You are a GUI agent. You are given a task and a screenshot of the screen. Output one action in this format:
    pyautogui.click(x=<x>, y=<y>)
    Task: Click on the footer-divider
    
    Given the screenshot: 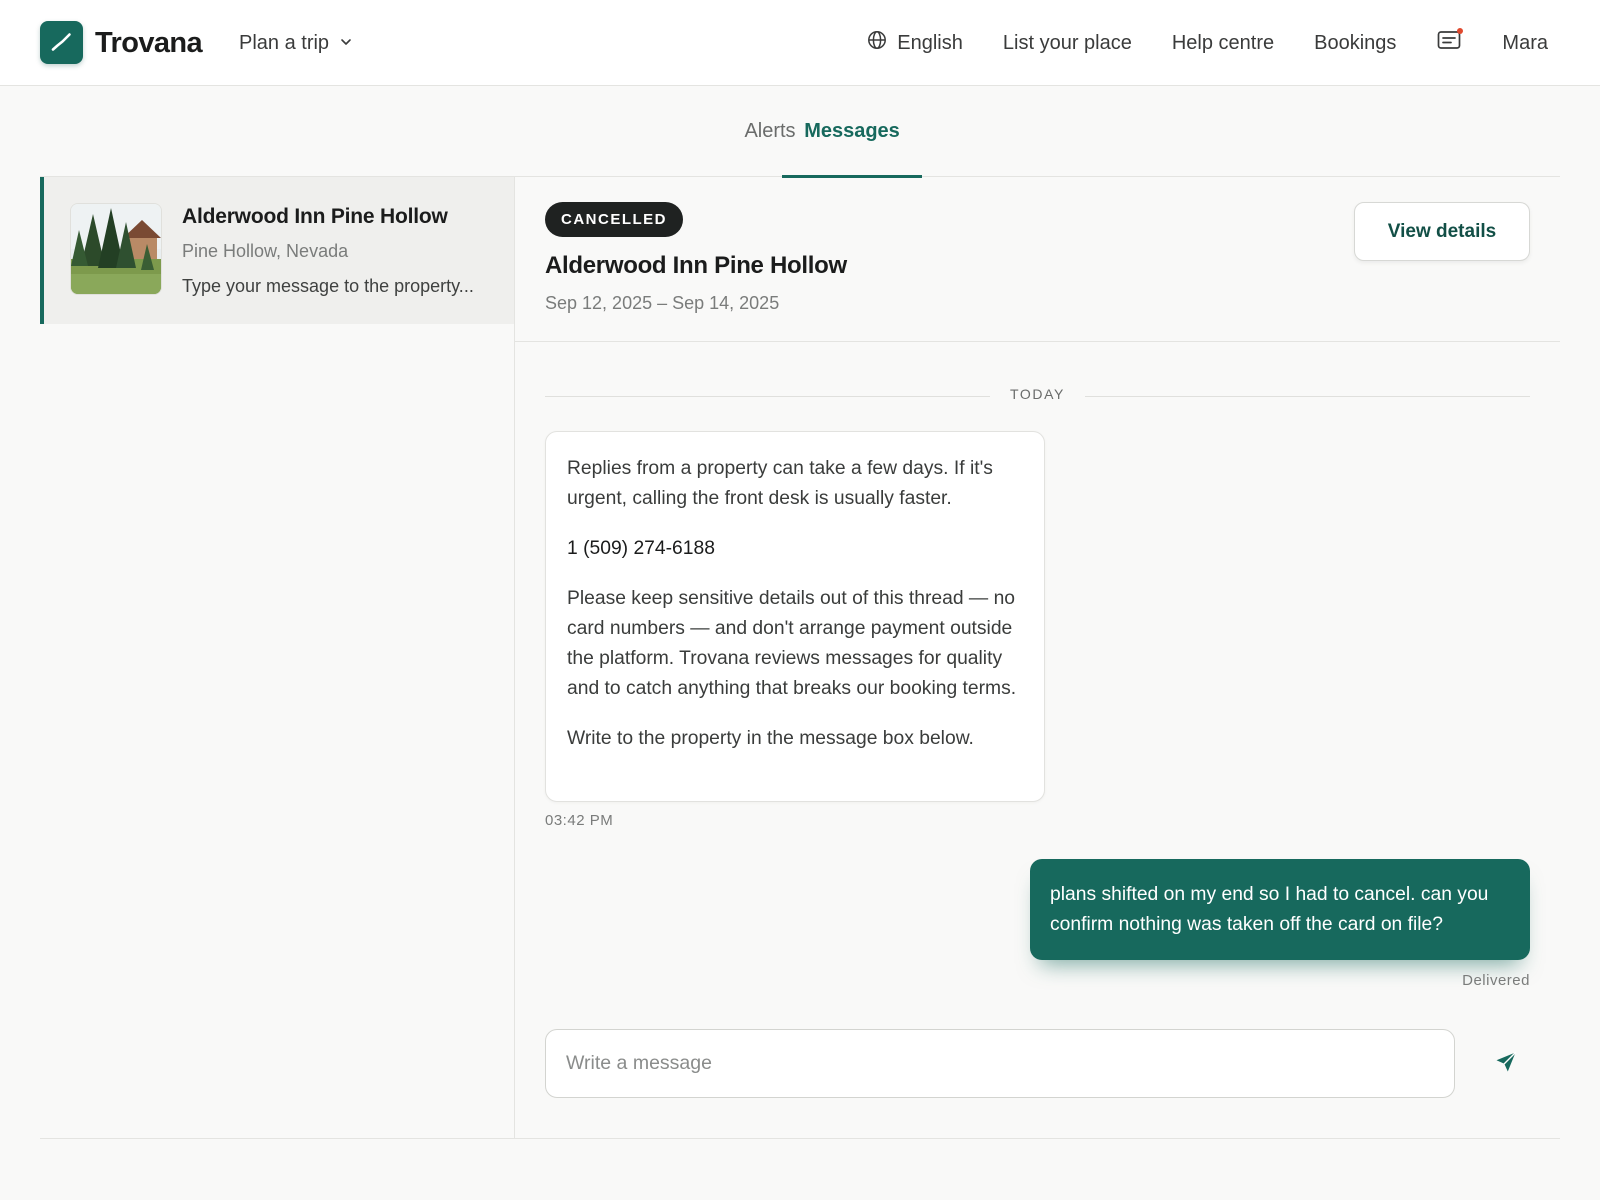 What is the action you would take?
    pyautogui.click(x=800, y=1138)
    